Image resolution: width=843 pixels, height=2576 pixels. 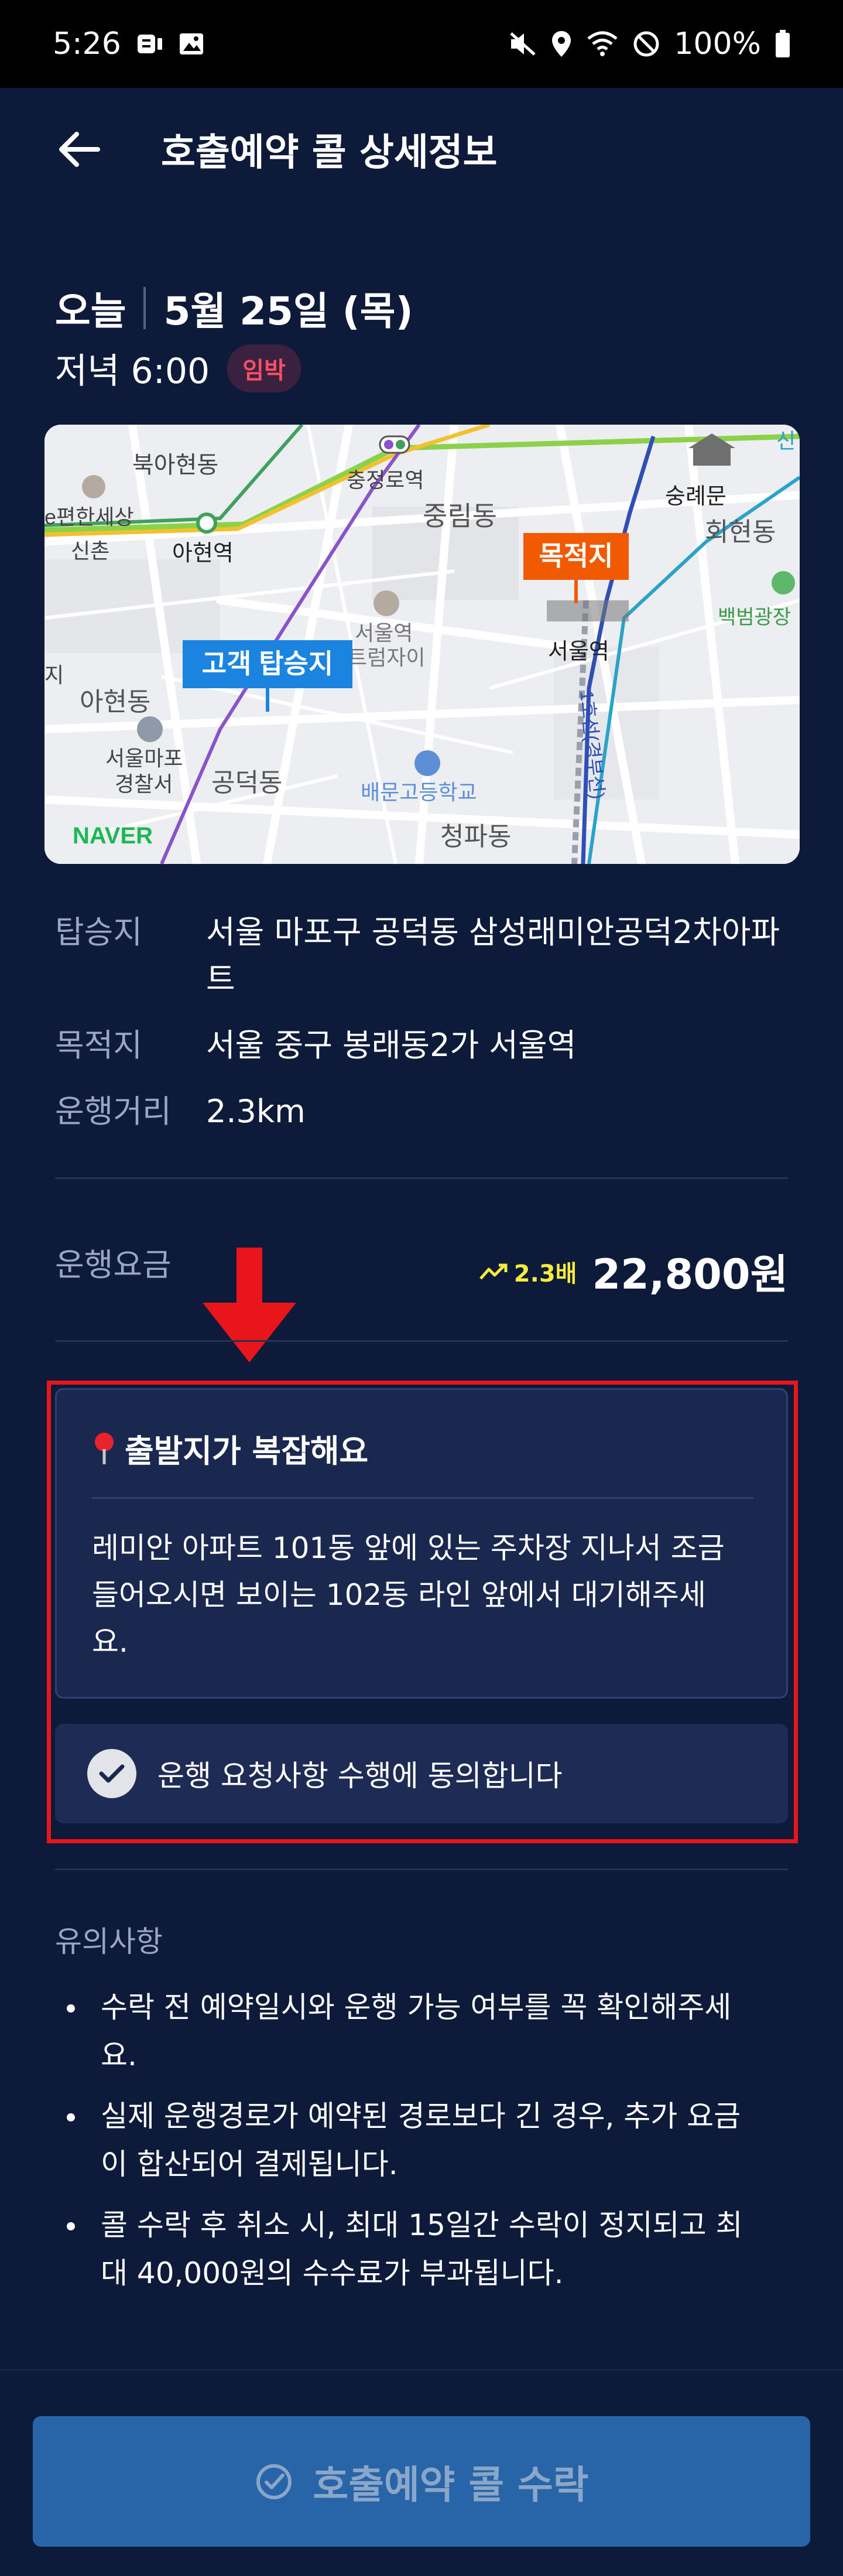 What do you see at coordinates (460, 516) in the screenshot?
I see `map-label-jungnim: 중림동` at bounding box center [460, 516].